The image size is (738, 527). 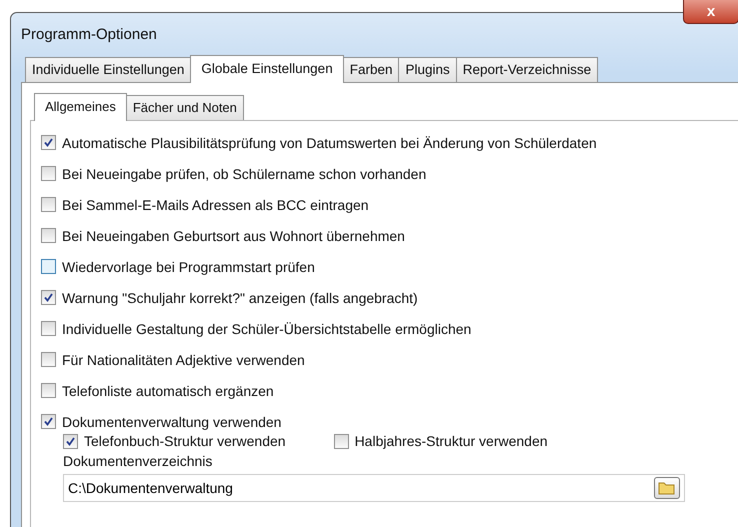 What do you see at coordinates (527, 69) in the screenshot?
I see `tab: Report-Verzeichnisse` at bounding box center [527, 69].